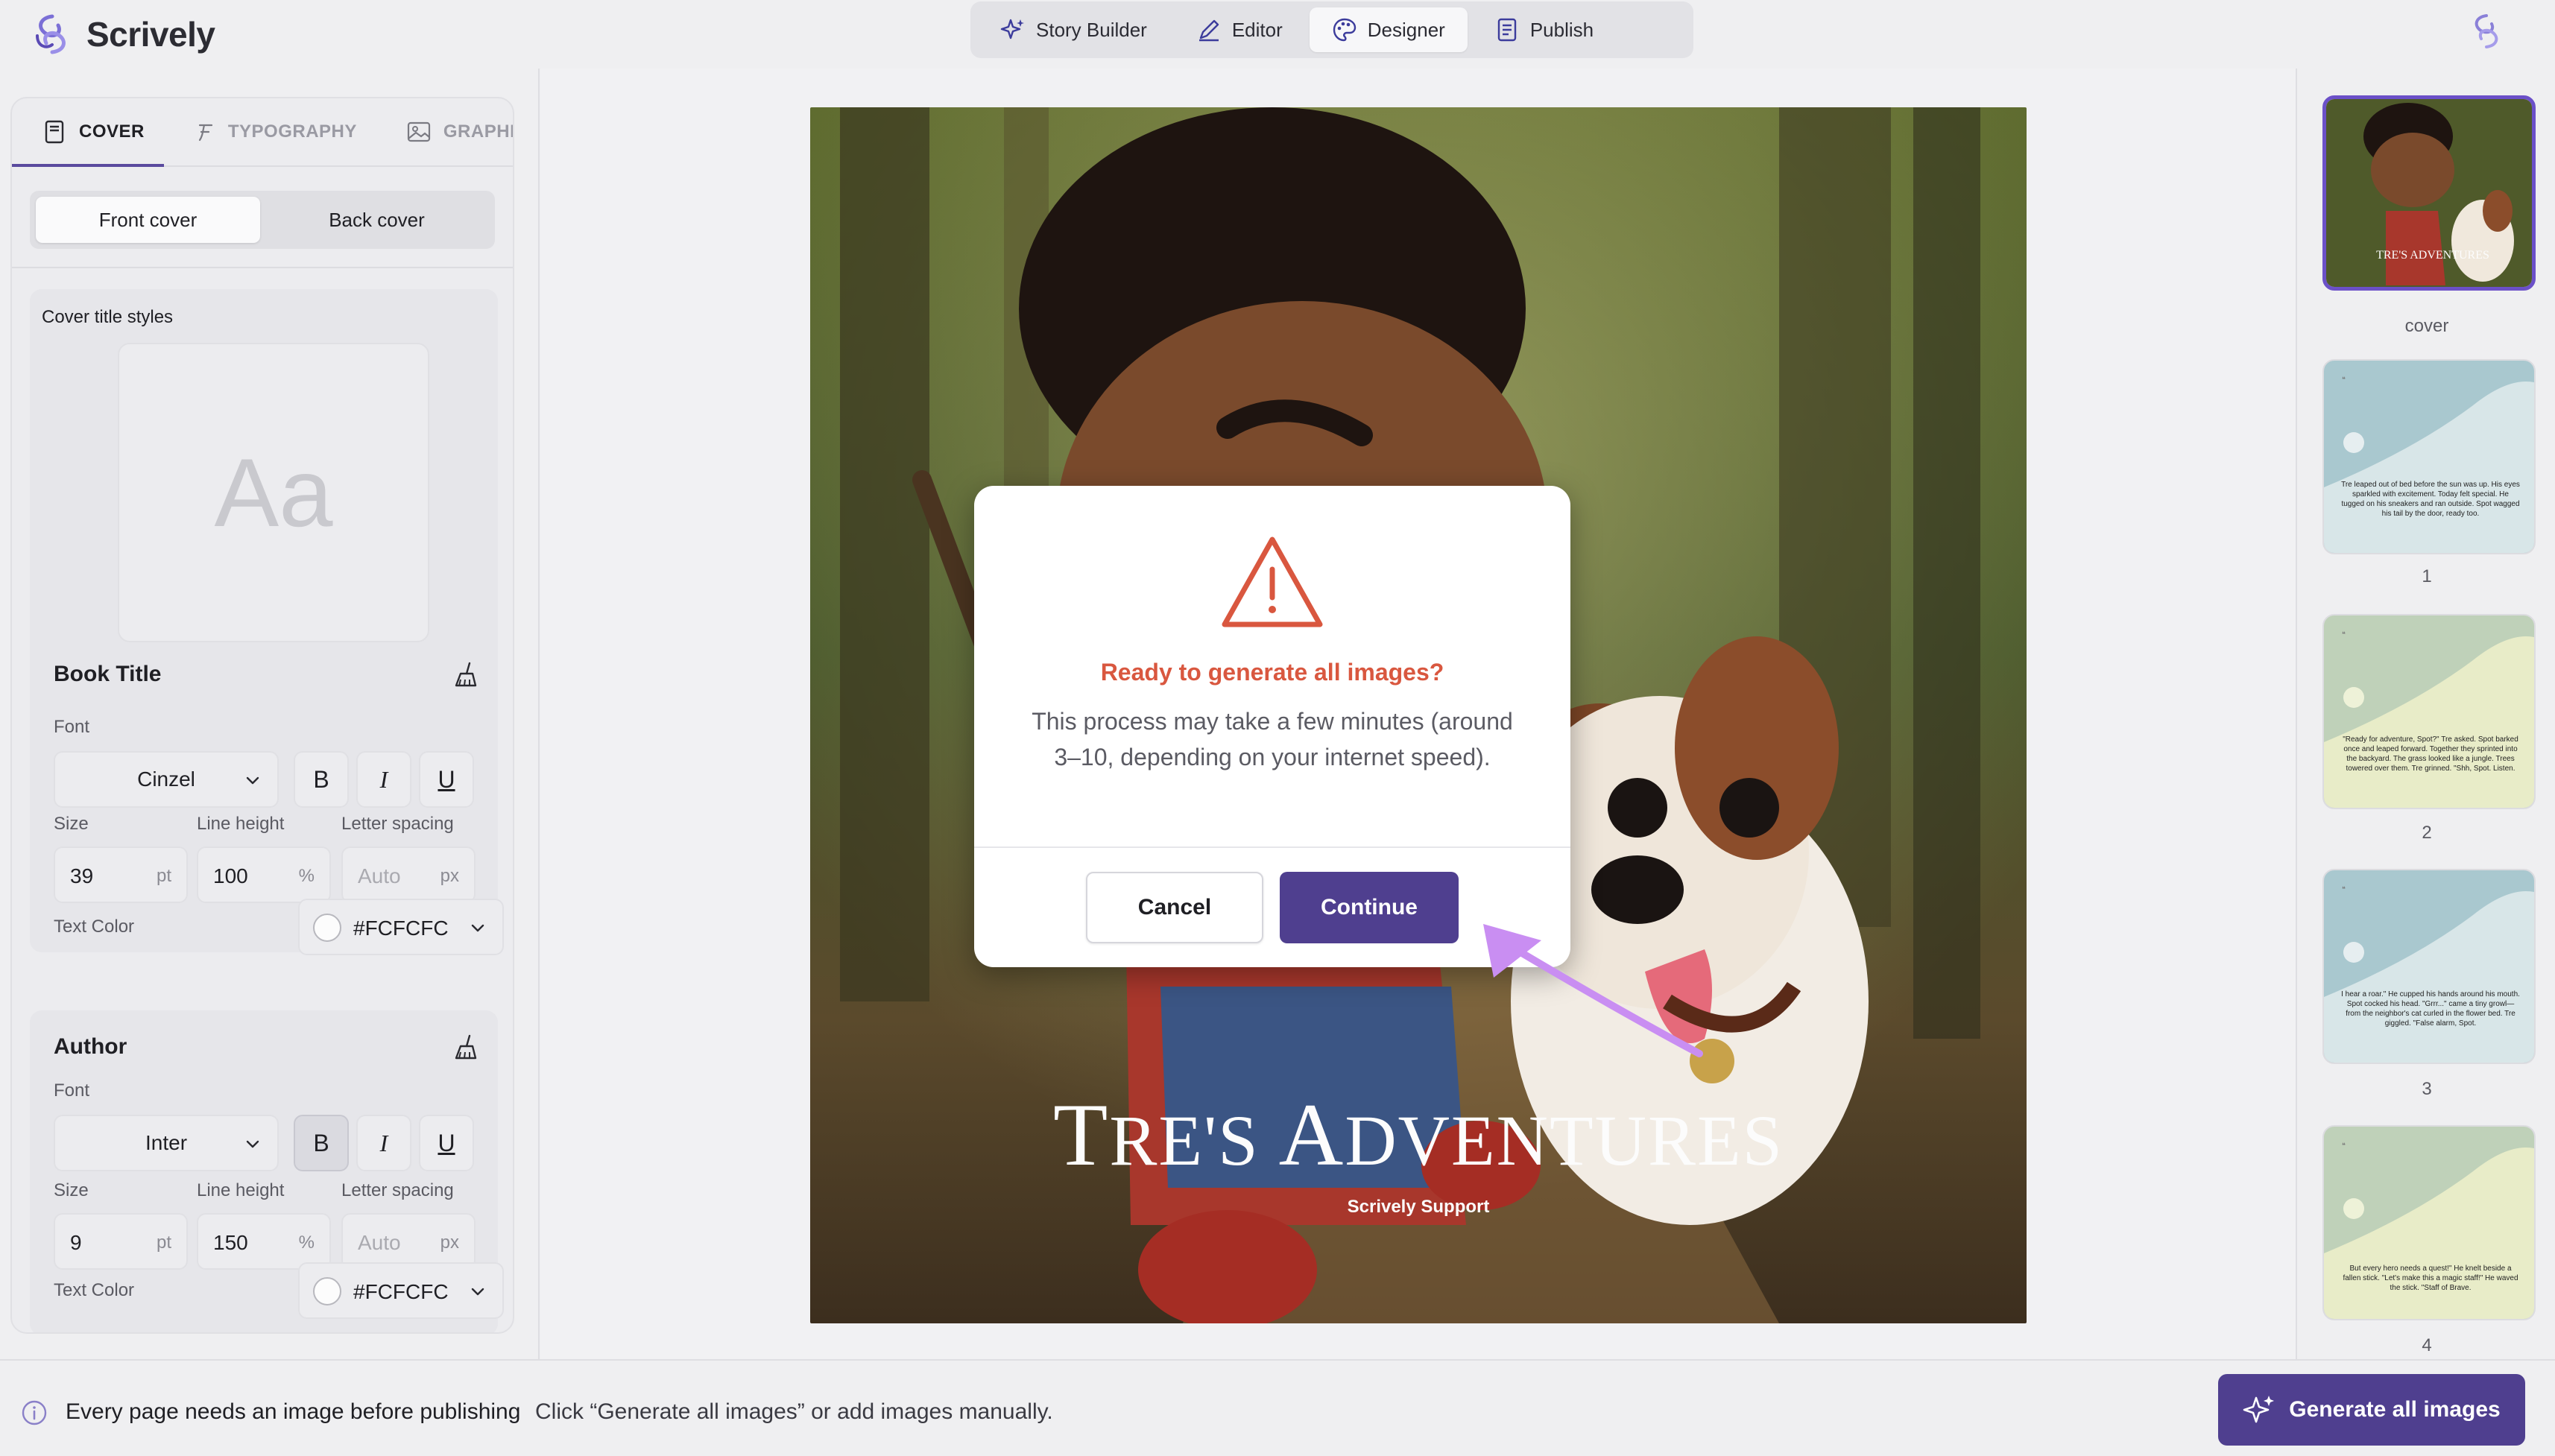  I want to click on tab-label: GRAPHICS, so click(478, 131).